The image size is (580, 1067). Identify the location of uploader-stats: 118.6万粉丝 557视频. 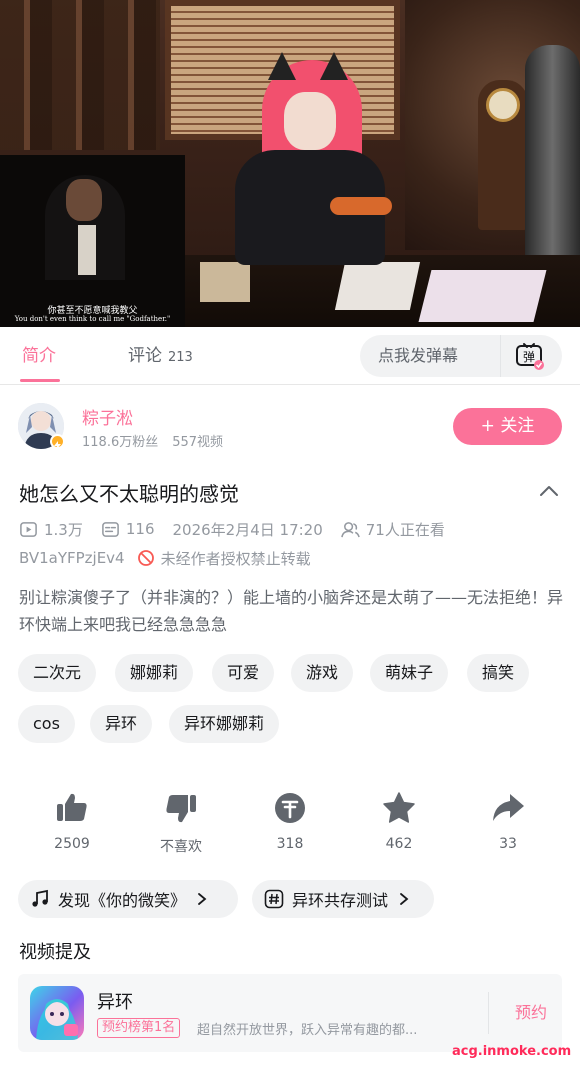
(152, 440).